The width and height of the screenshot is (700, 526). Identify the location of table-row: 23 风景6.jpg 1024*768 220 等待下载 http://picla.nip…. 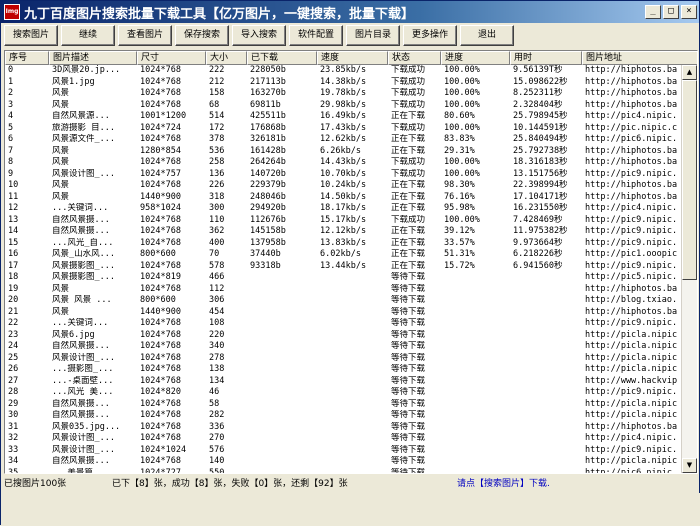
(344, 336).